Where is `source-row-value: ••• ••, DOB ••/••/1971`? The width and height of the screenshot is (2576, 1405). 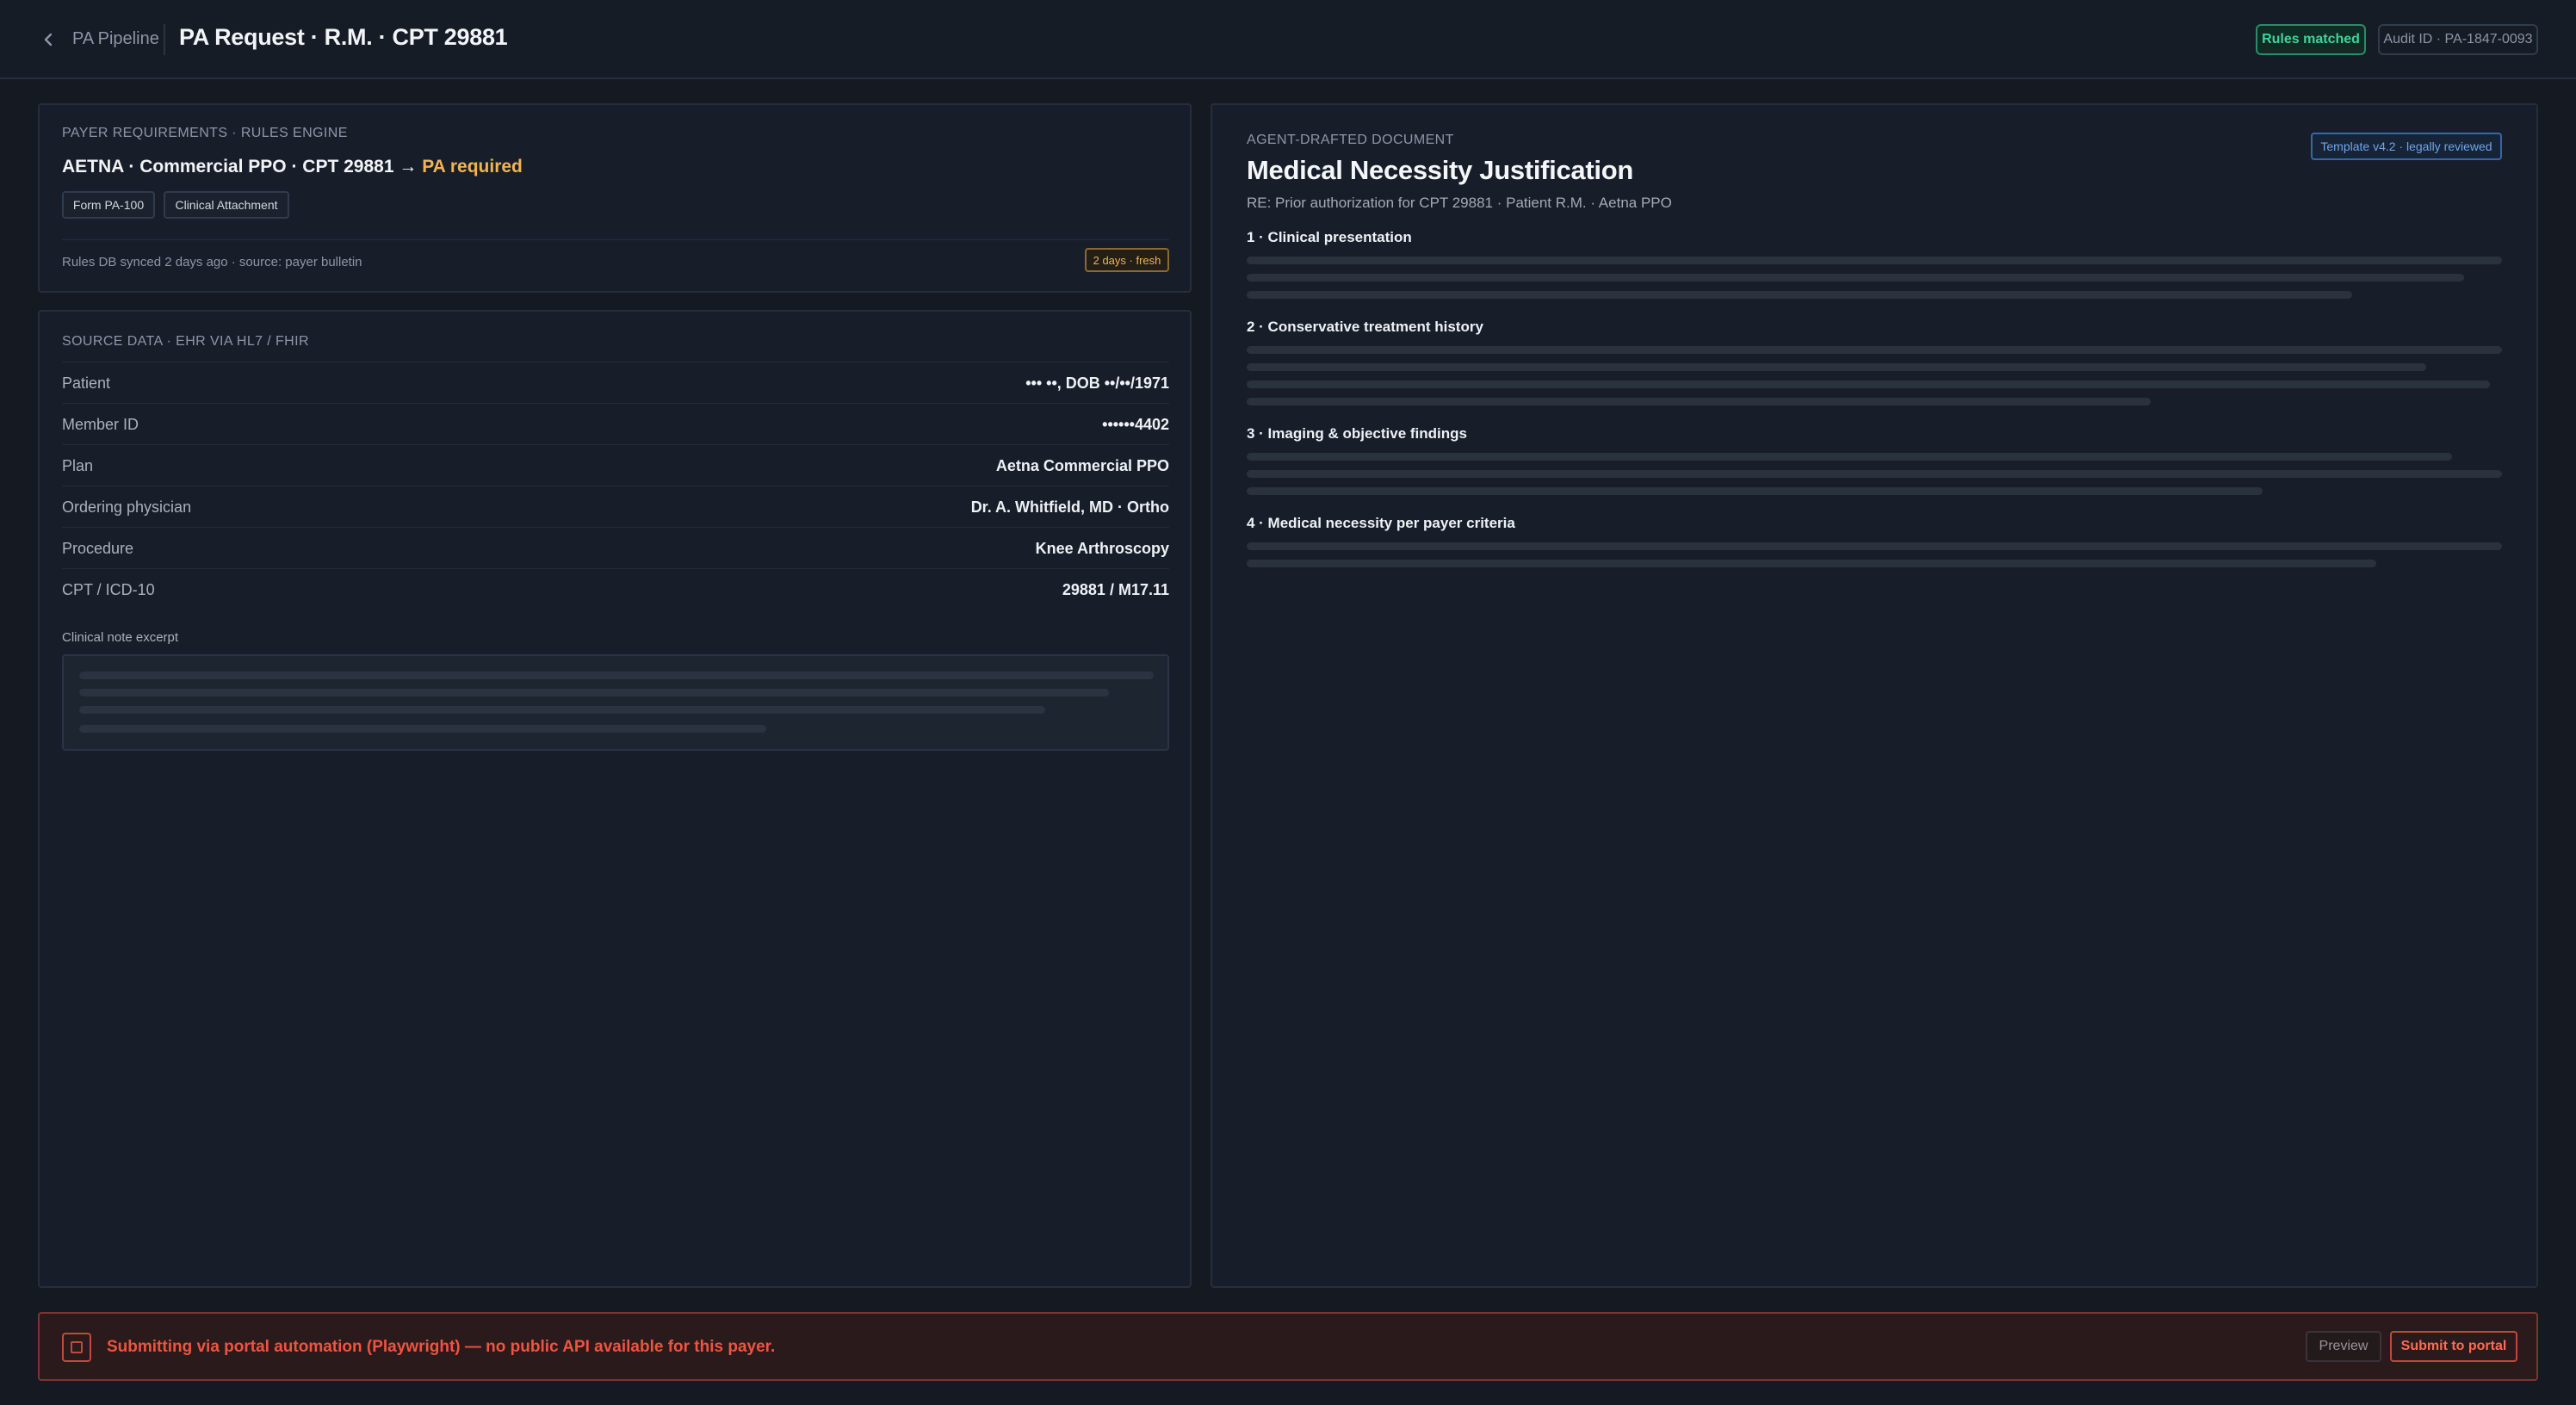
source-row-value: ••• ••, DOB ••/••/1971 is located at coordinates (1097, 383).